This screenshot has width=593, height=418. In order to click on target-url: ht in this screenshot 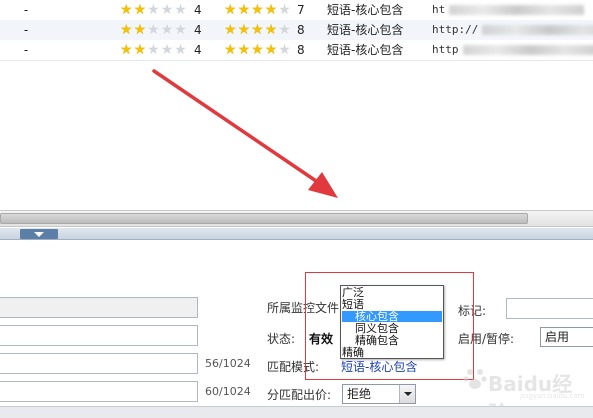, I will do `click(508, 10)`.